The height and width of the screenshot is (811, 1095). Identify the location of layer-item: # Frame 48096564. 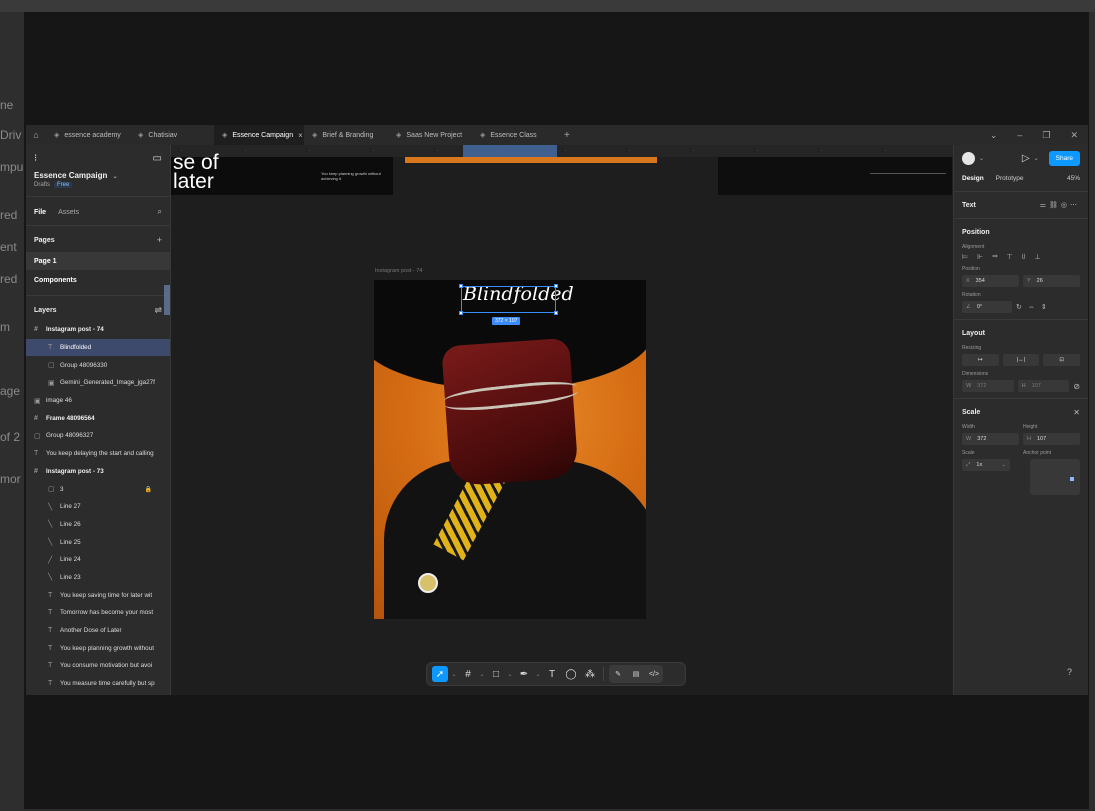
(98, 418).